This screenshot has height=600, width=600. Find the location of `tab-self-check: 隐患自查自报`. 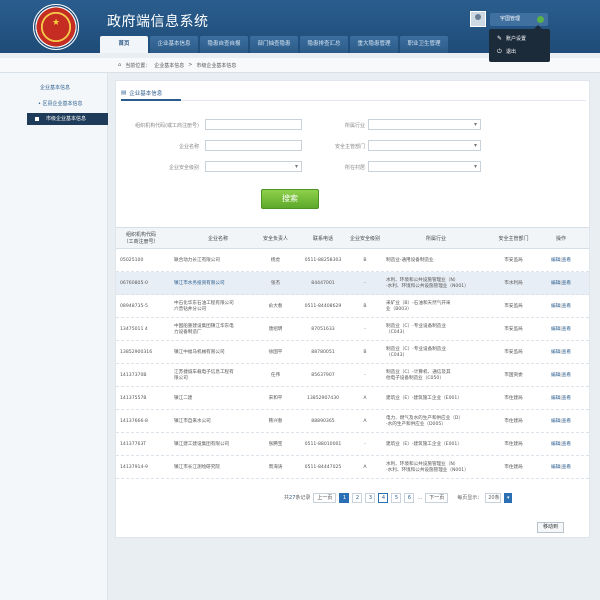

tab-self-check: 隐患自查自报 is located at coordinates (224, 44).